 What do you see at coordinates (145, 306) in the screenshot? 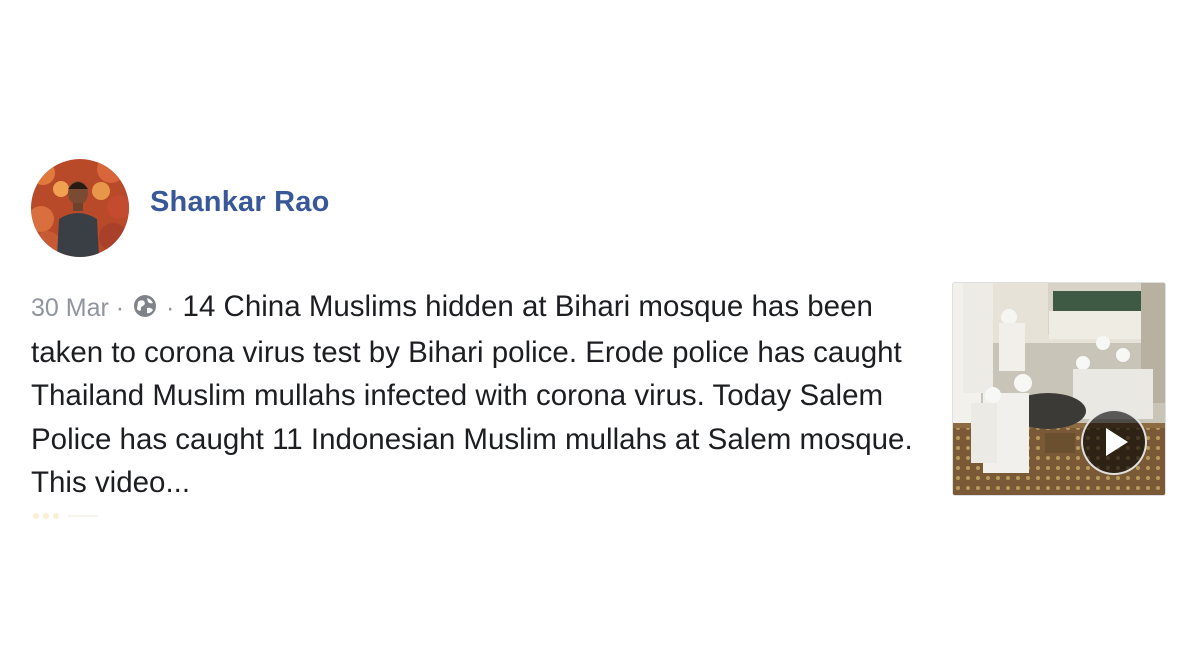
I see `globe-icon` at bounding box center [145, 306].